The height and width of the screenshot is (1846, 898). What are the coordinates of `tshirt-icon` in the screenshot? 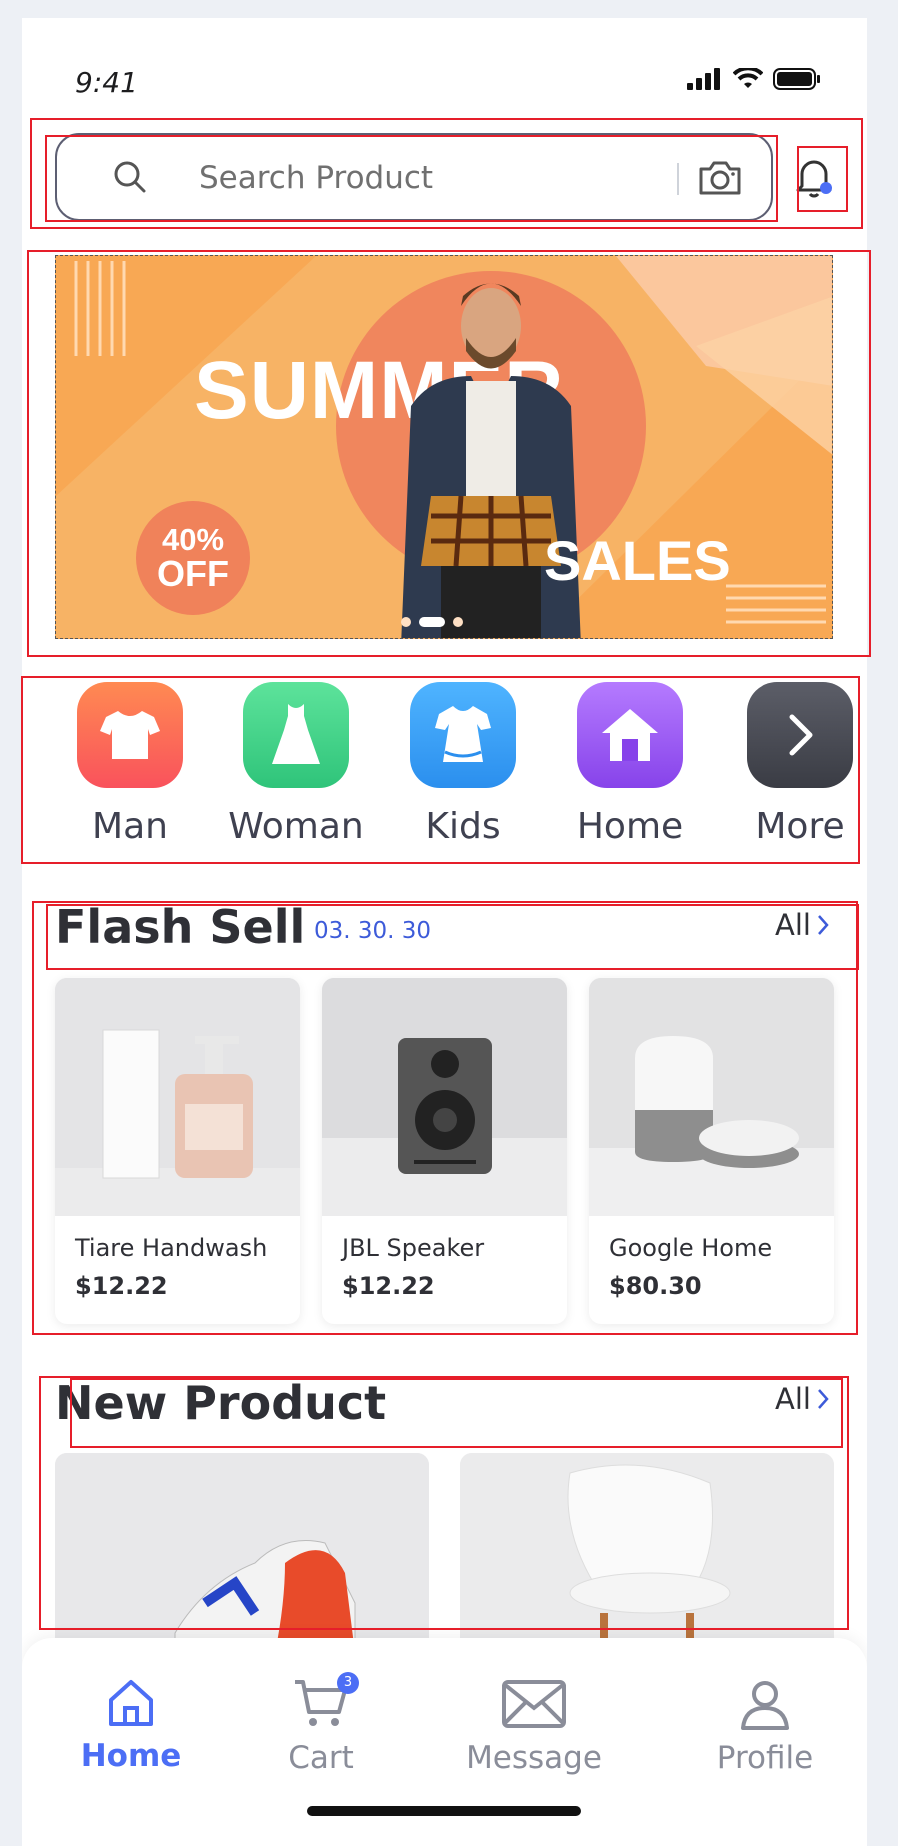 It's located at (130, 735).